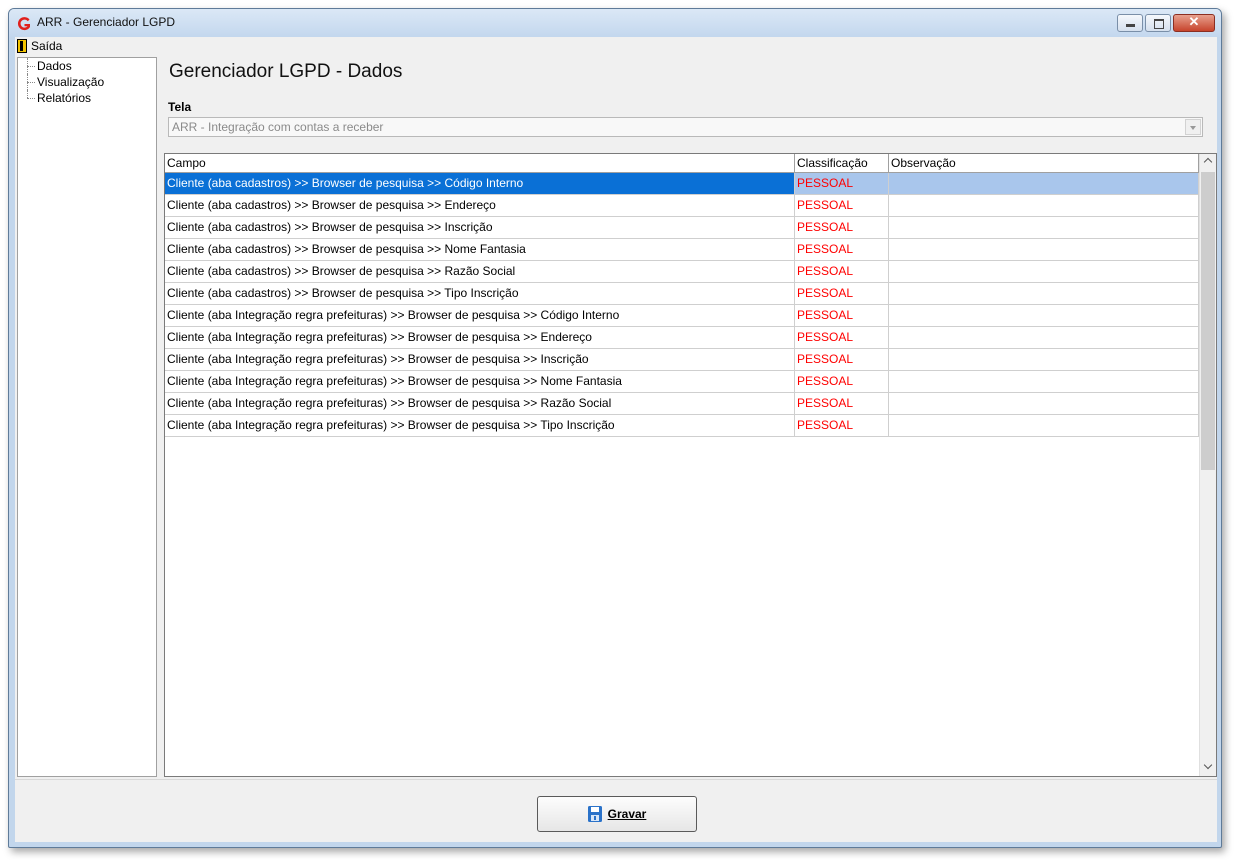 The height and width of the screenshot is (860, 1234). Describe the element at coordinates (180, 107) in the screenshot. I see `tela-label: Tela` at that location.